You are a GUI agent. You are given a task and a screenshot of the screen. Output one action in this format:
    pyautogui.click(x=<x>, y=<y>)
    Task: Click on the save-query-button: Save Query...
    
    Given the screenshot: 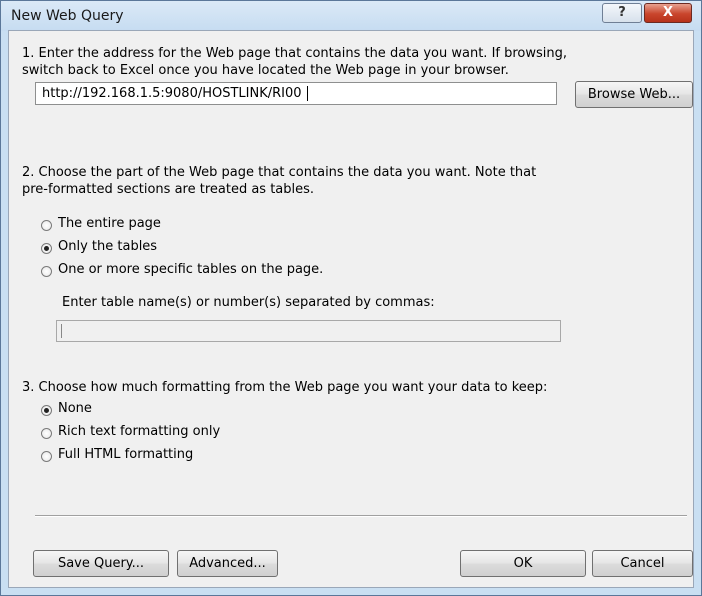 What is the action you would take?
    pyautogui.click(x=101, y=563)
    